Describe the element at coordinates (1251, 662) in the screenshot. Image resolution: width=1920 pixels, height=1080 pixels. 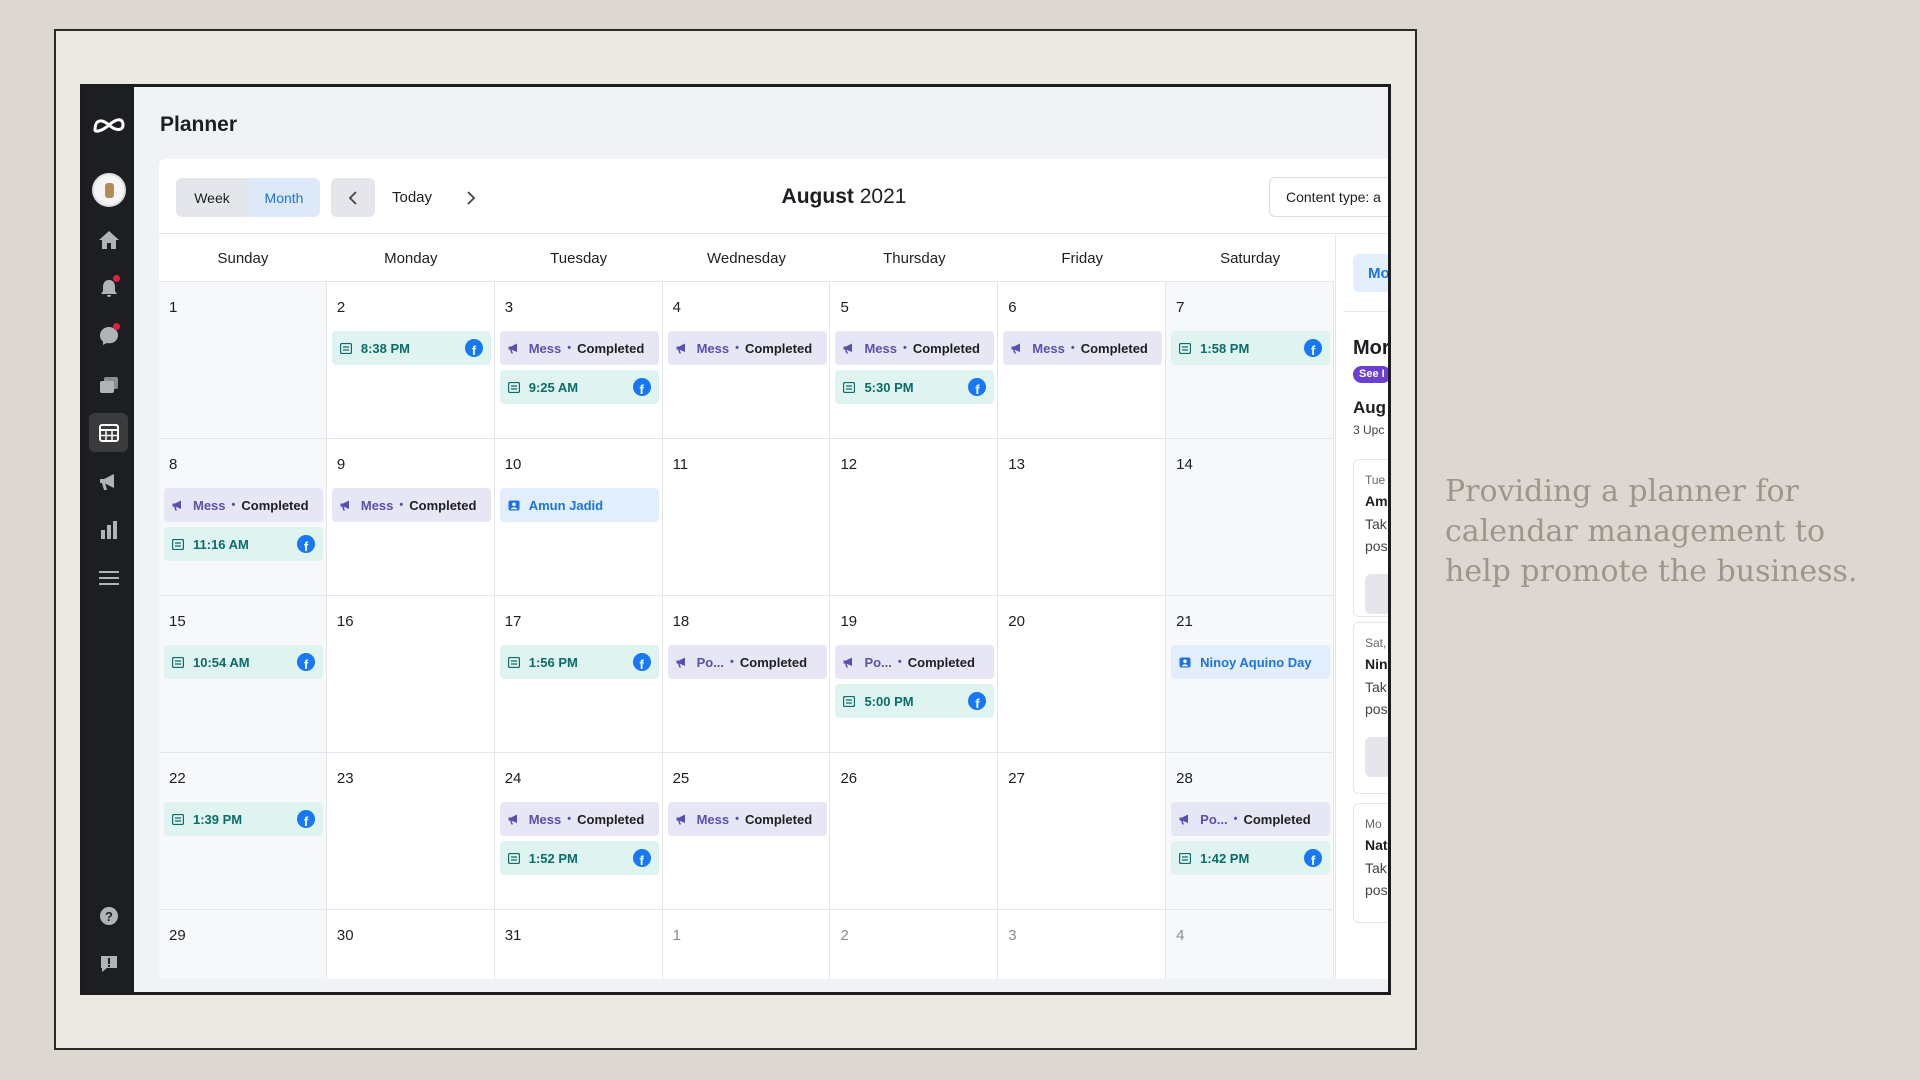
I see `calendar-event: Ninoy Aquino Day` at that location.